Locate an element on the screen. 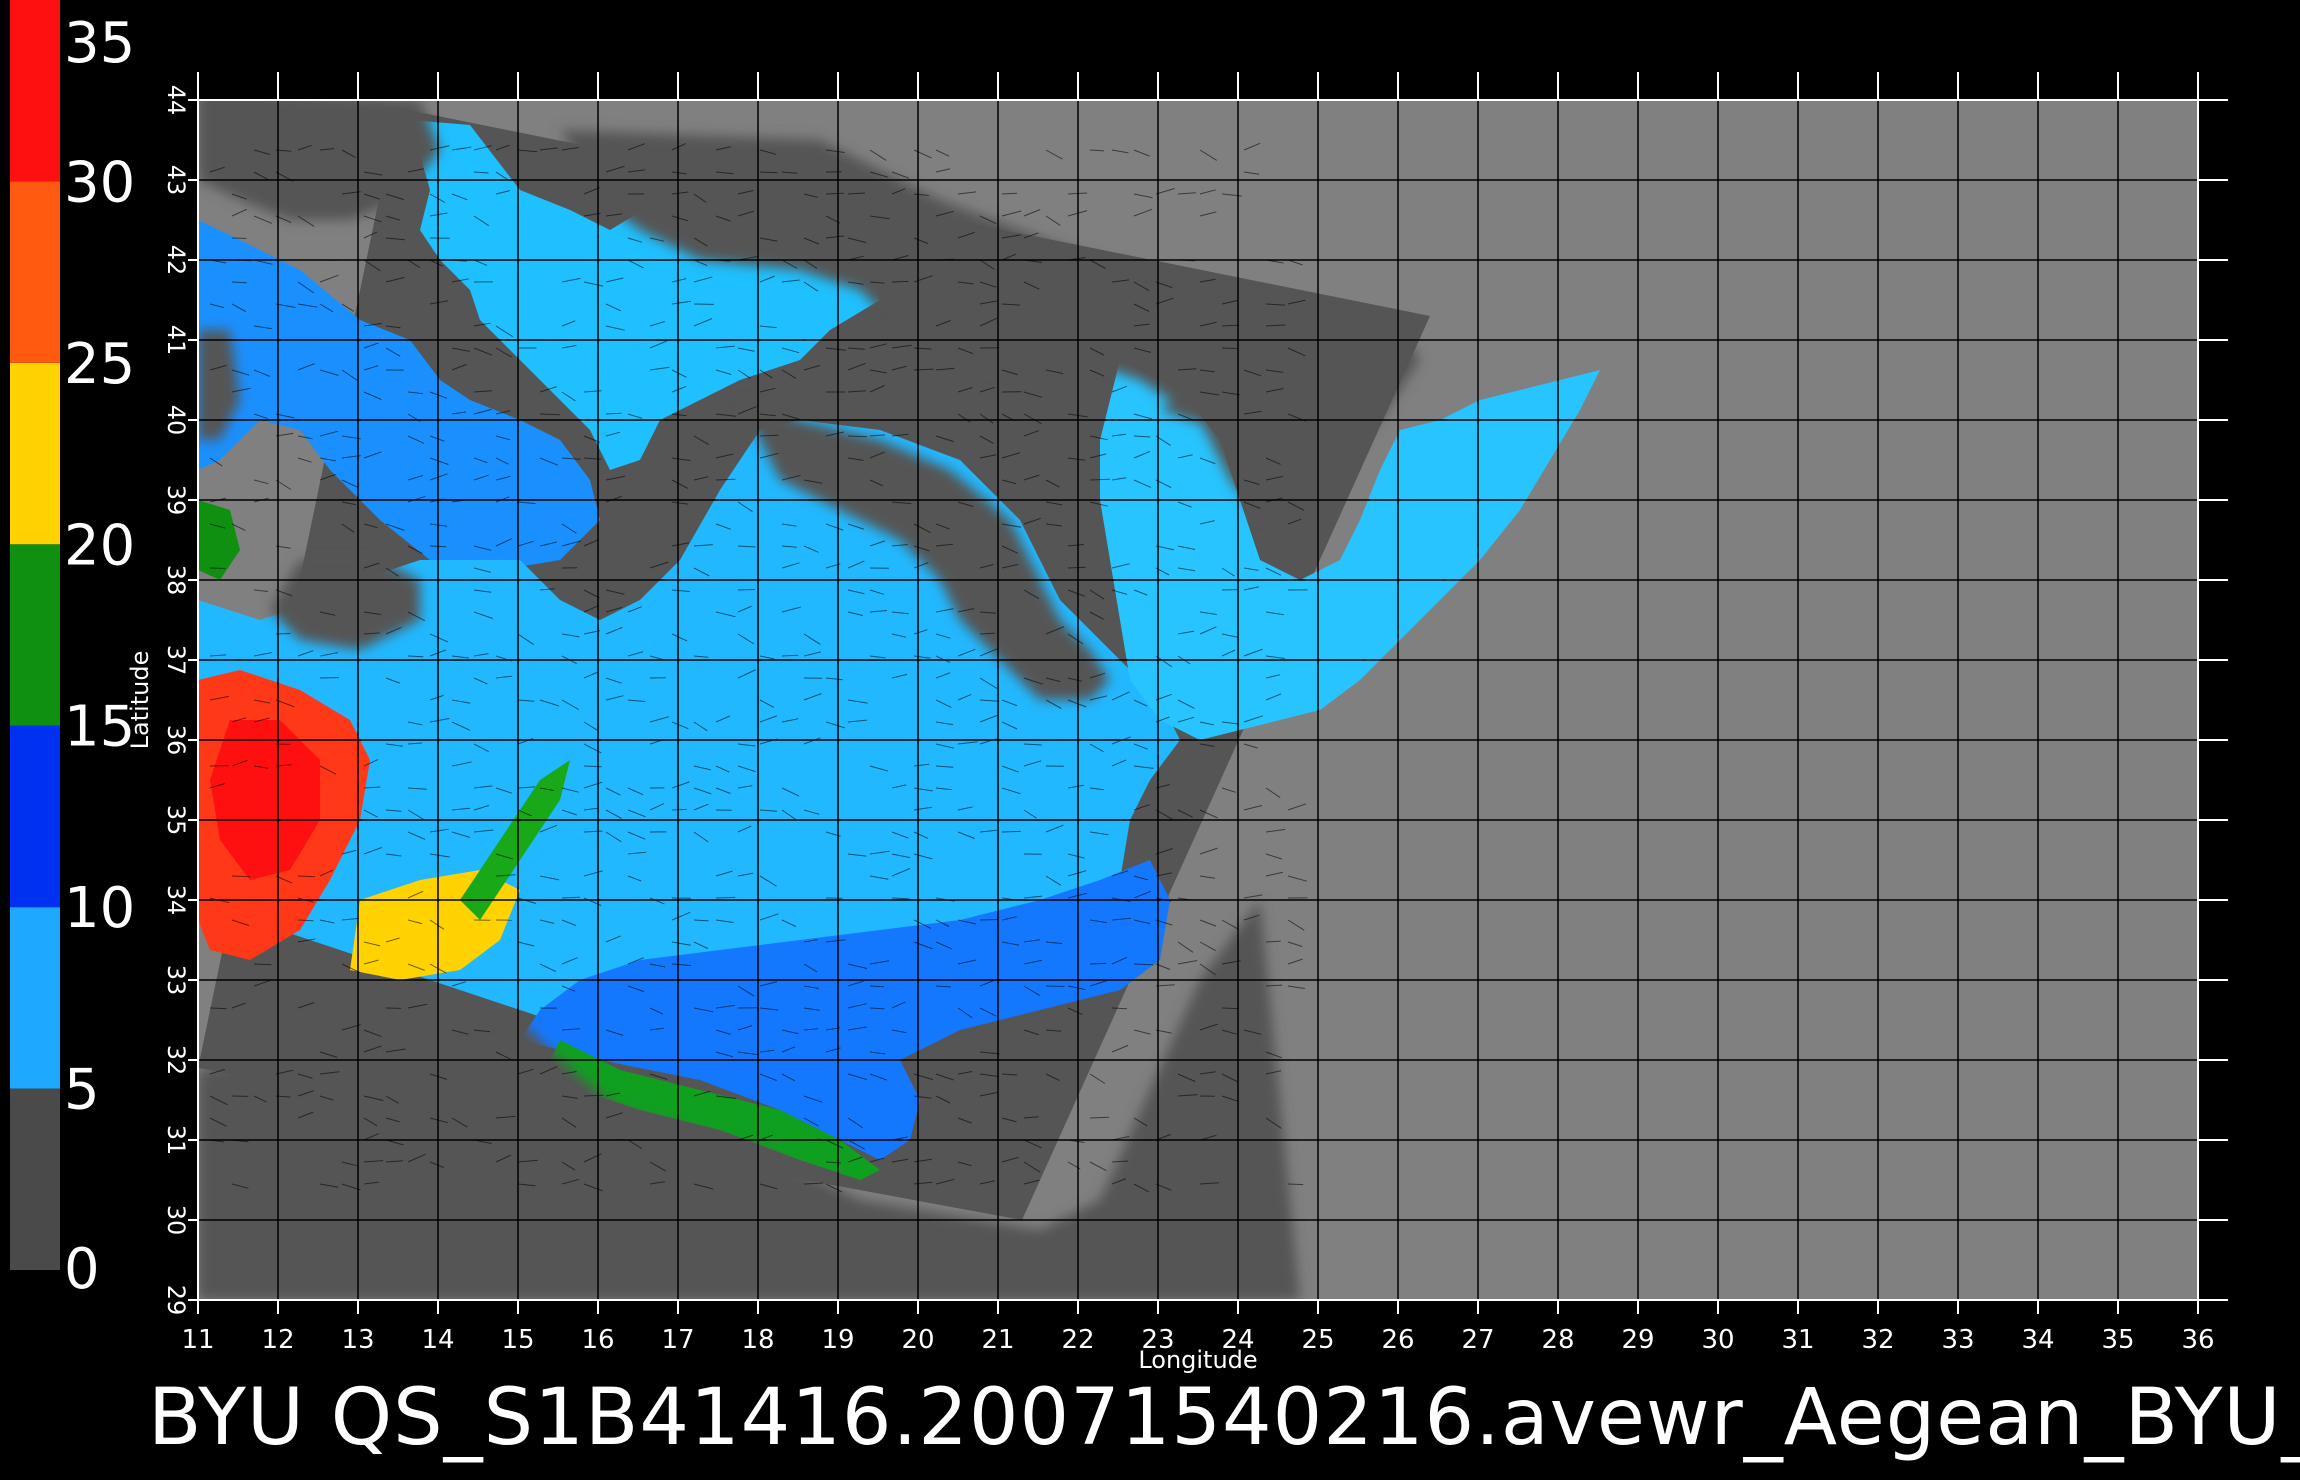 This screenshot has height=1480, width=2300. y-tick-label: 38 is located at coordinates (176, 580).